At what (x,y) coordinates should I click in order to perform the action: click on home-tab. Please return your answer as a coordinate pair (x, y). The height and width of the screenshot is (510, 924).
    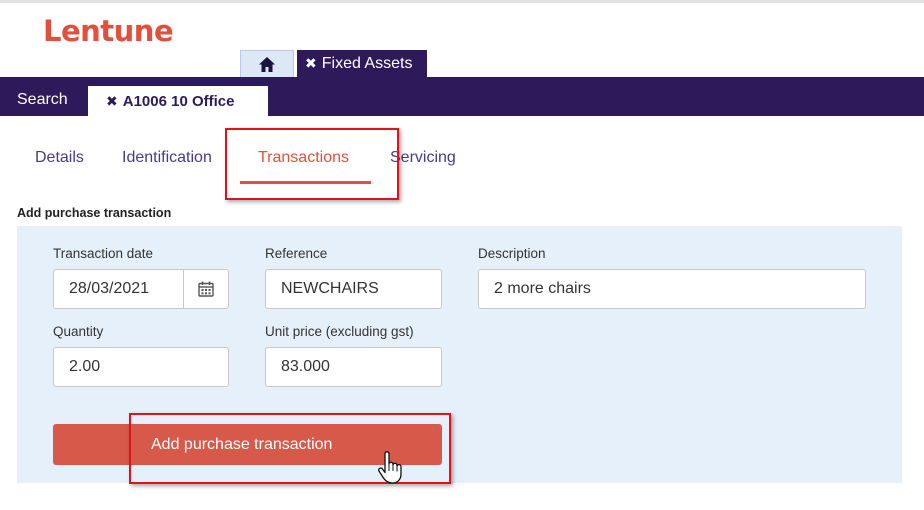
    Looking at the image, I should click on (267, 63).